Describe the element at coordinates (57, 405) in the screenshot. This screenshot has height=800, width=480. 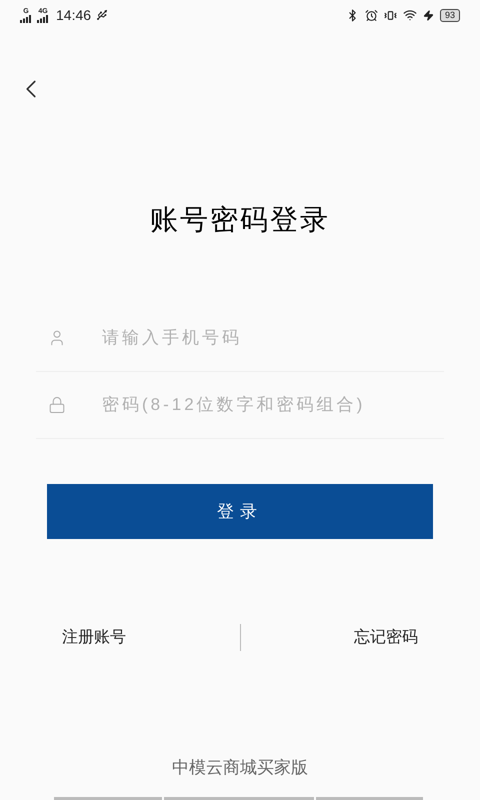
I see `lock-icon` at that location.